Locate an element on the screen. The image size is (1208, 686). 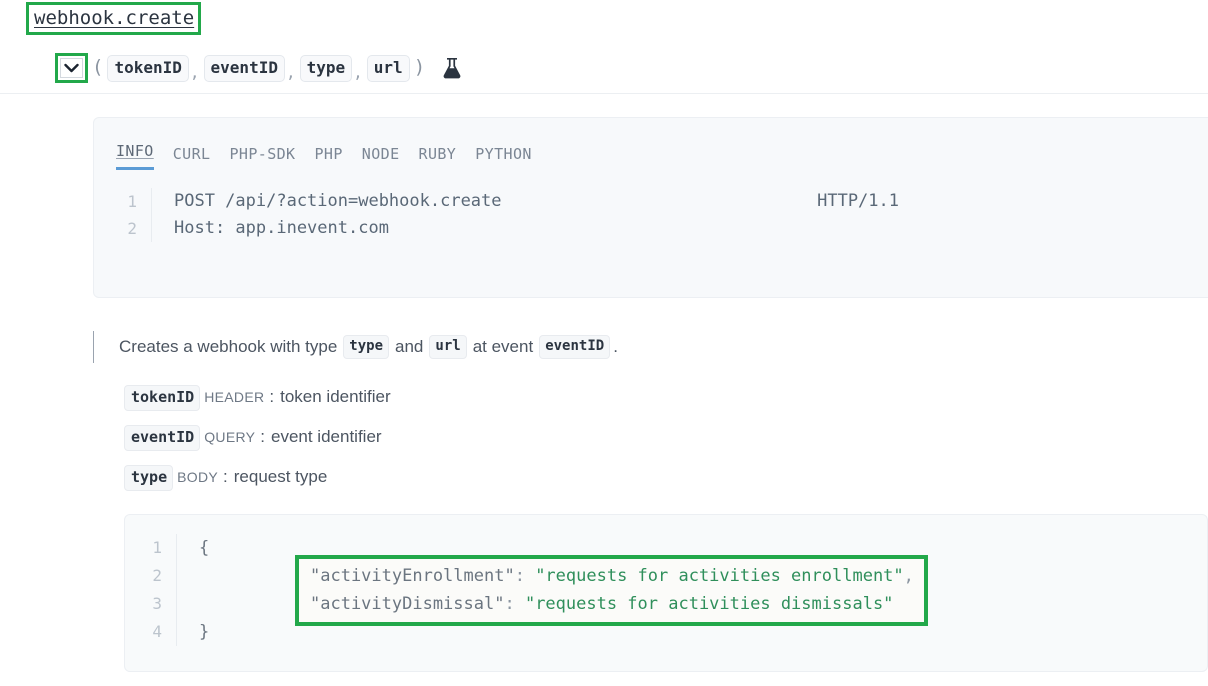
parameter-row-eventid: eventID QUERY : event identifier is located at coordinates (257, 445).